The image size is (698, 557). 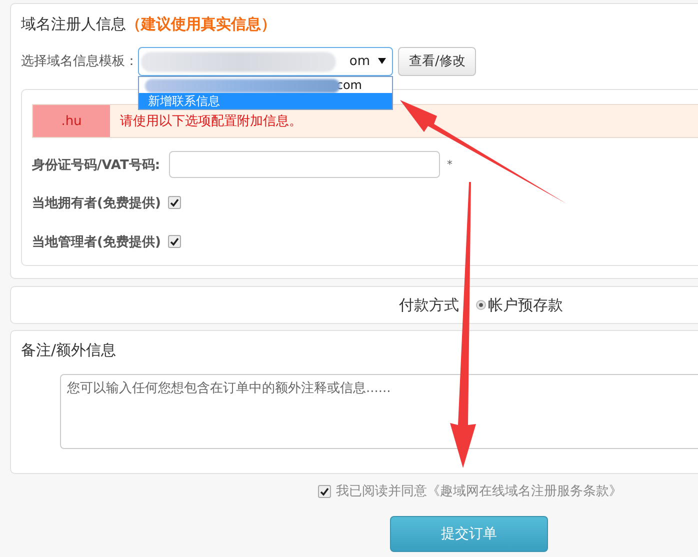 I want to click on section-title: 备注/额外信息, so click(x=69, y=351).